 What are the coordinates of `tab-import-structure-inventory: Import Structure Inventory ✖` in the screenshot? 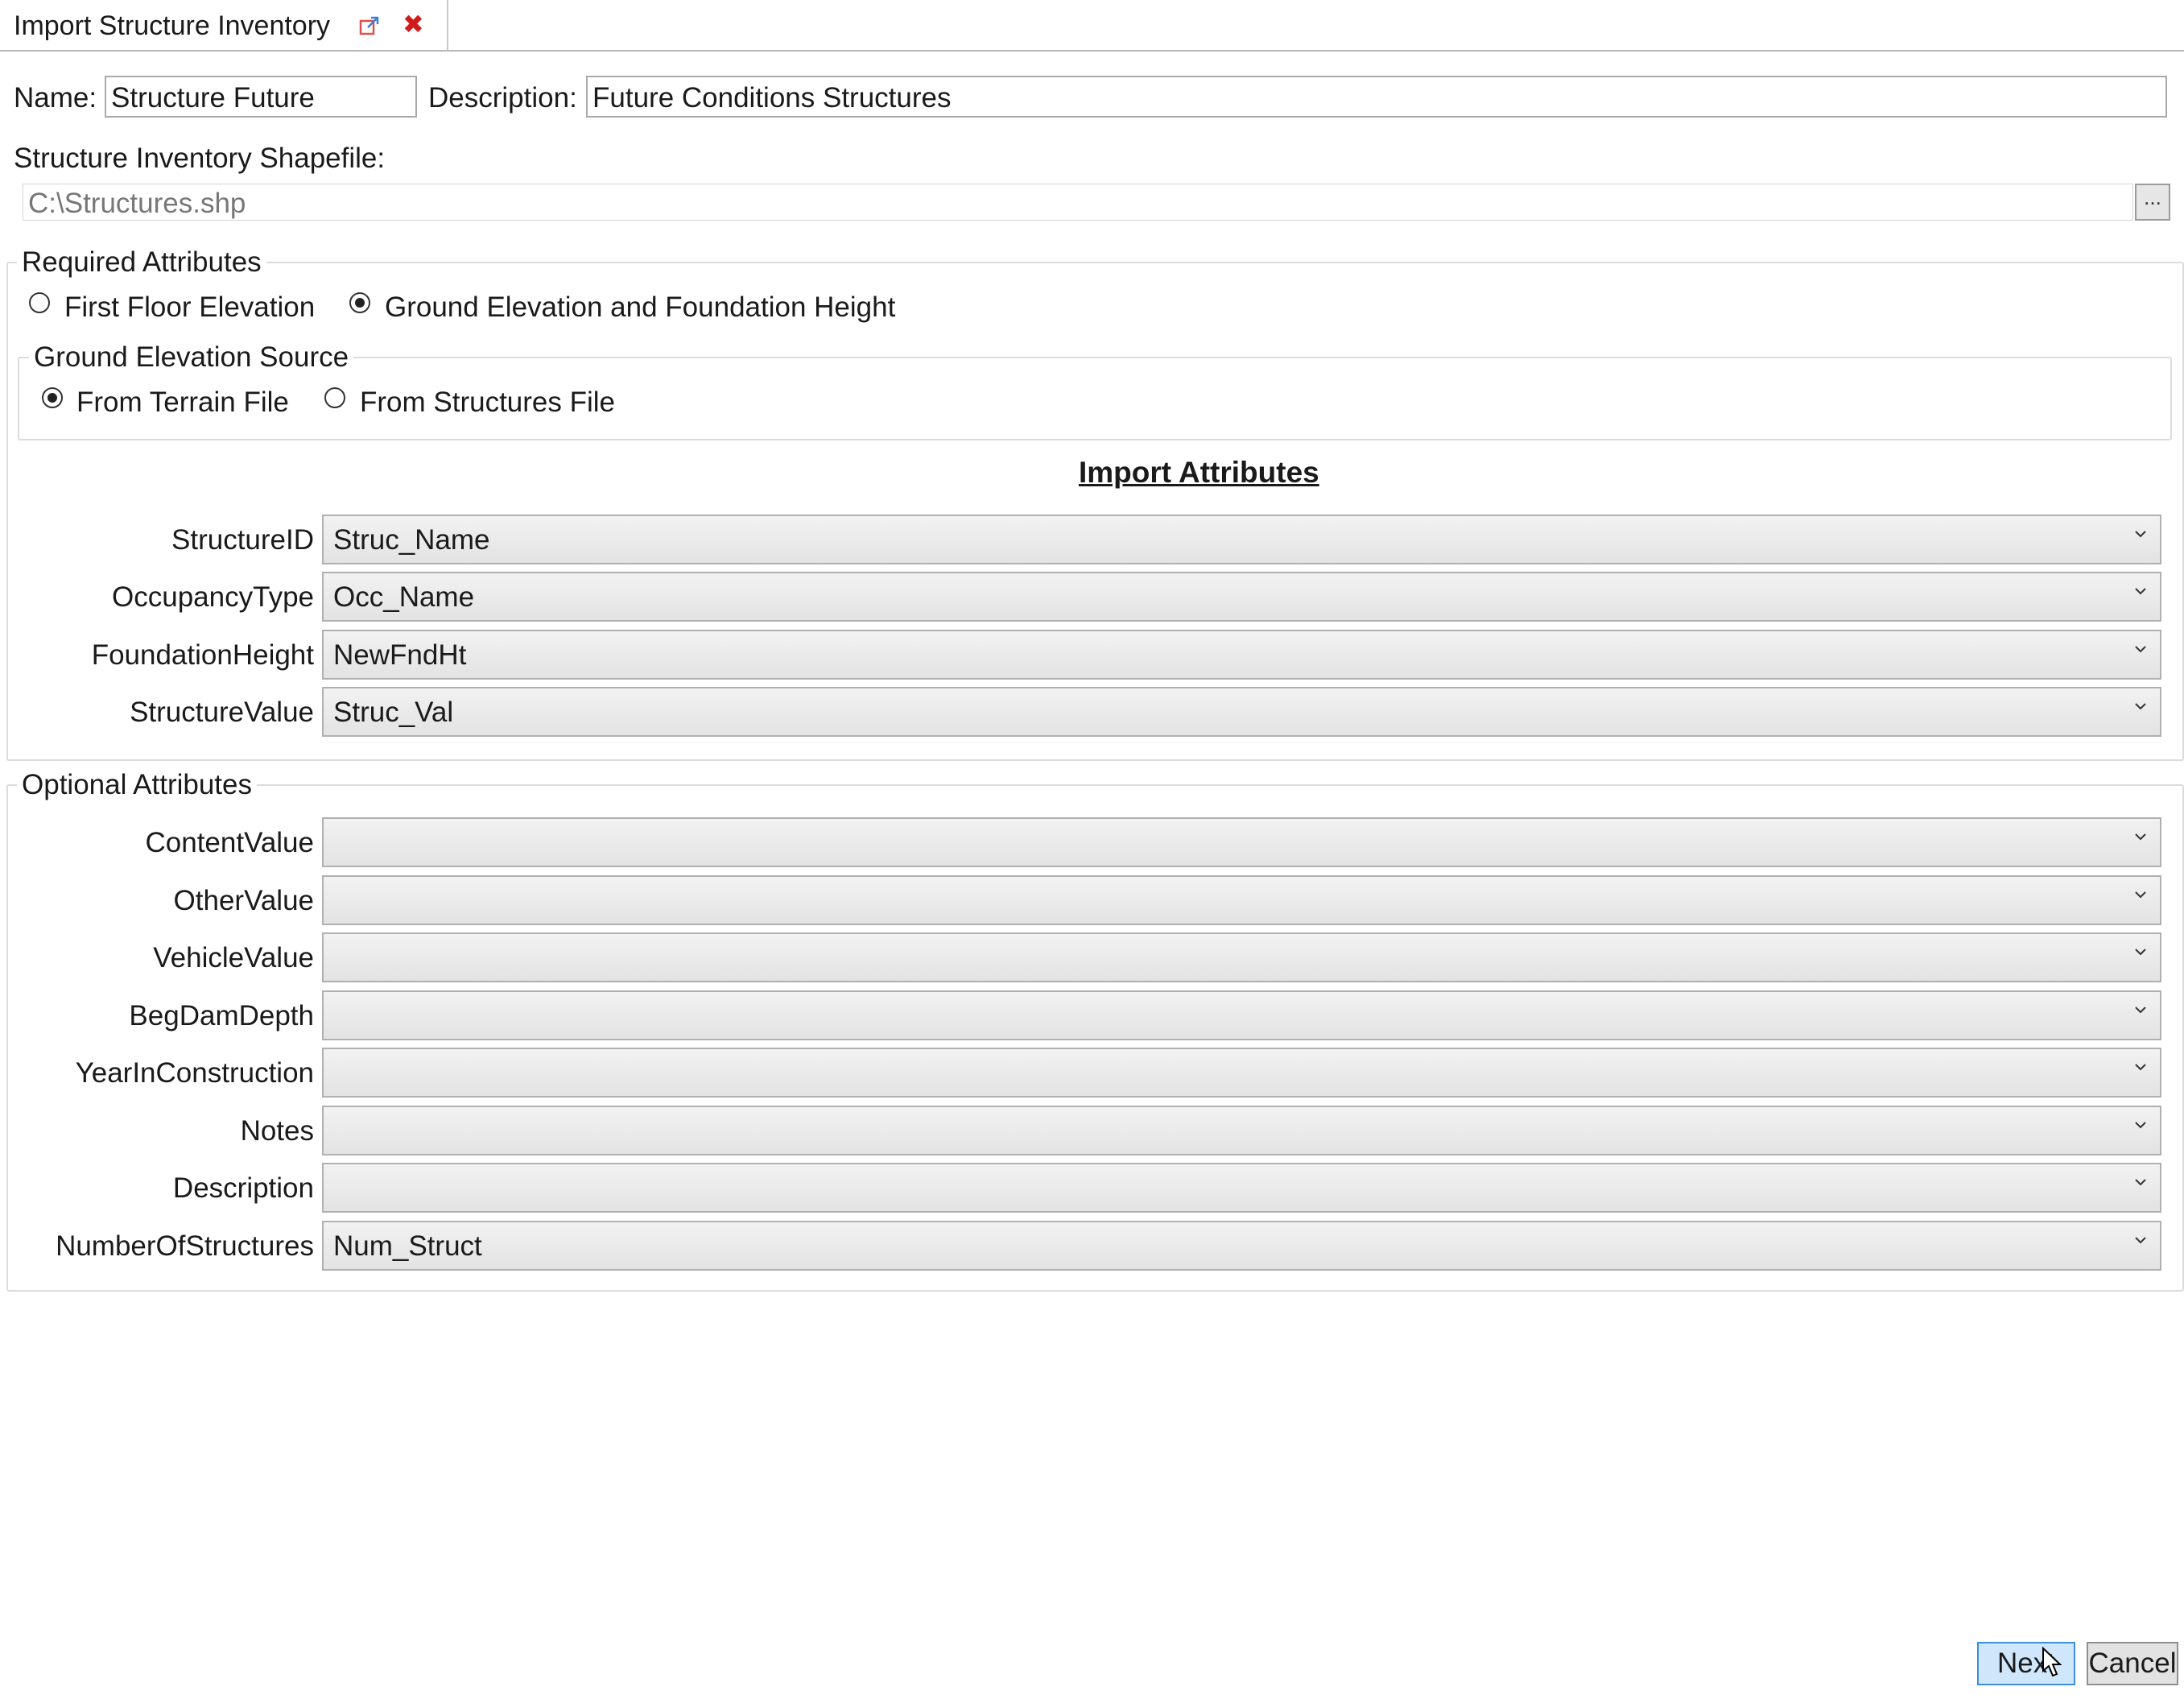 It's located at (224, 25).